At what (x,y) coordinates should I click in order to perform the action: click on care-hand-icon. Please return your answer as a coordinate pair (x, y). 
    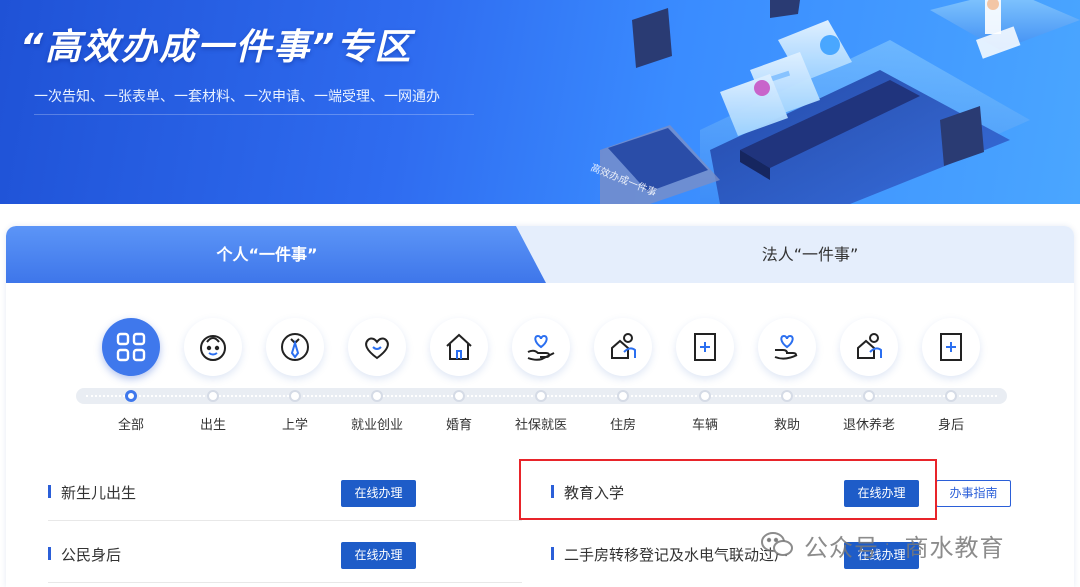
    Looking at the image, I should click on (541, 347).